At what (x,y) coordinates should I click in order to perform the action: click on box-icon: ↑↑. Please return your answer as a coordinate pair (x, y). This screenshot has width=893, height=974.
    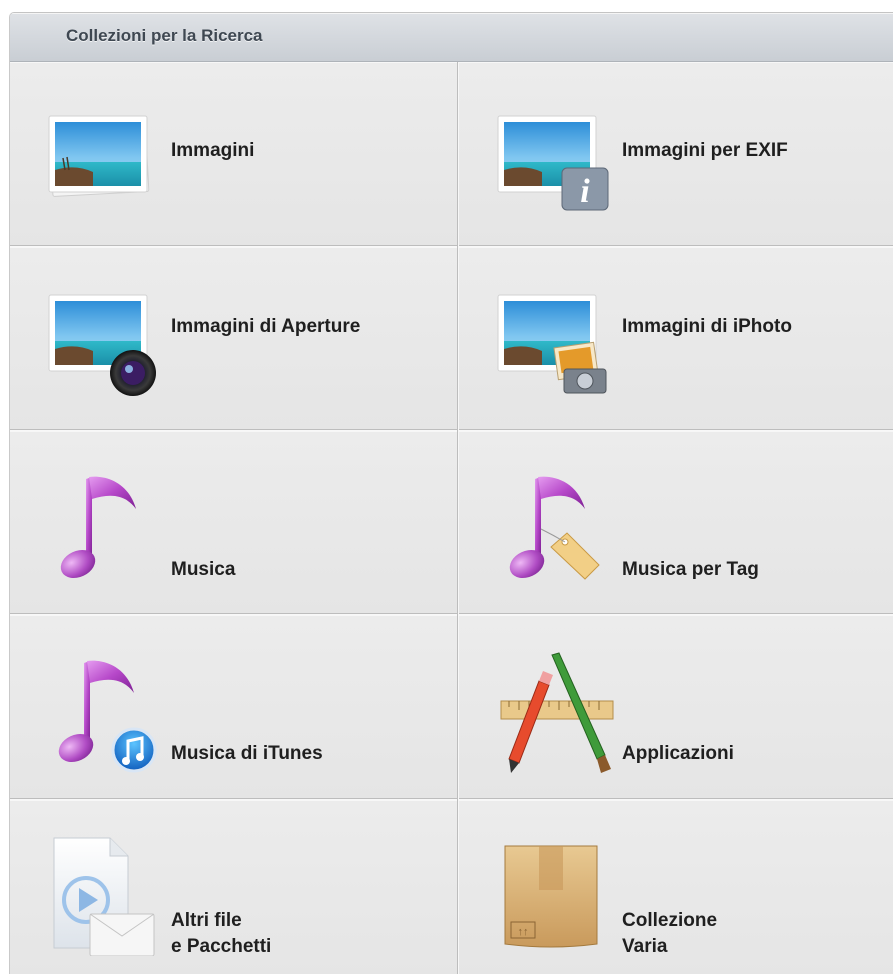
    Looking at the image, I should click on (551, 896).